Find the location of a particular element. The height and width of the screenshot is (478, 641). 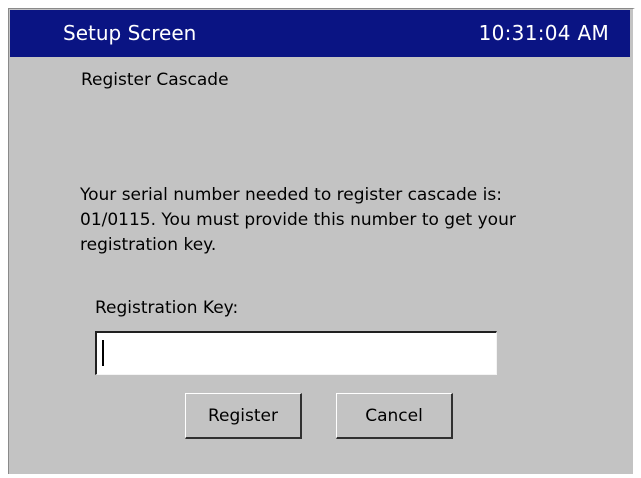

text-caret is located at coordinates (103, 353).